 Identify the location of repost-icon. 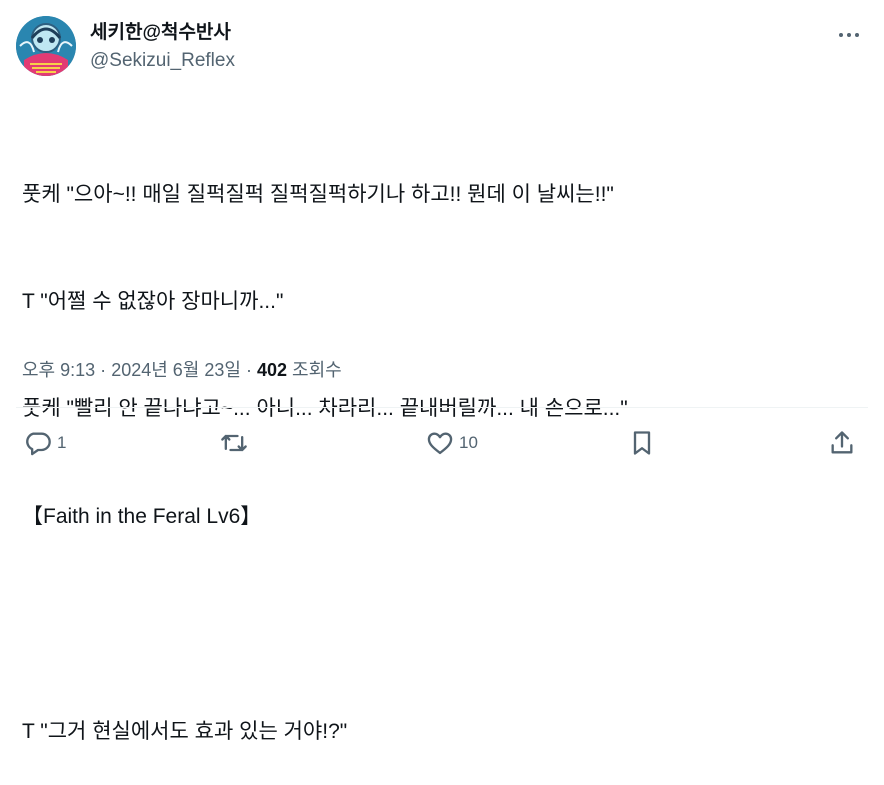
(234, 443).